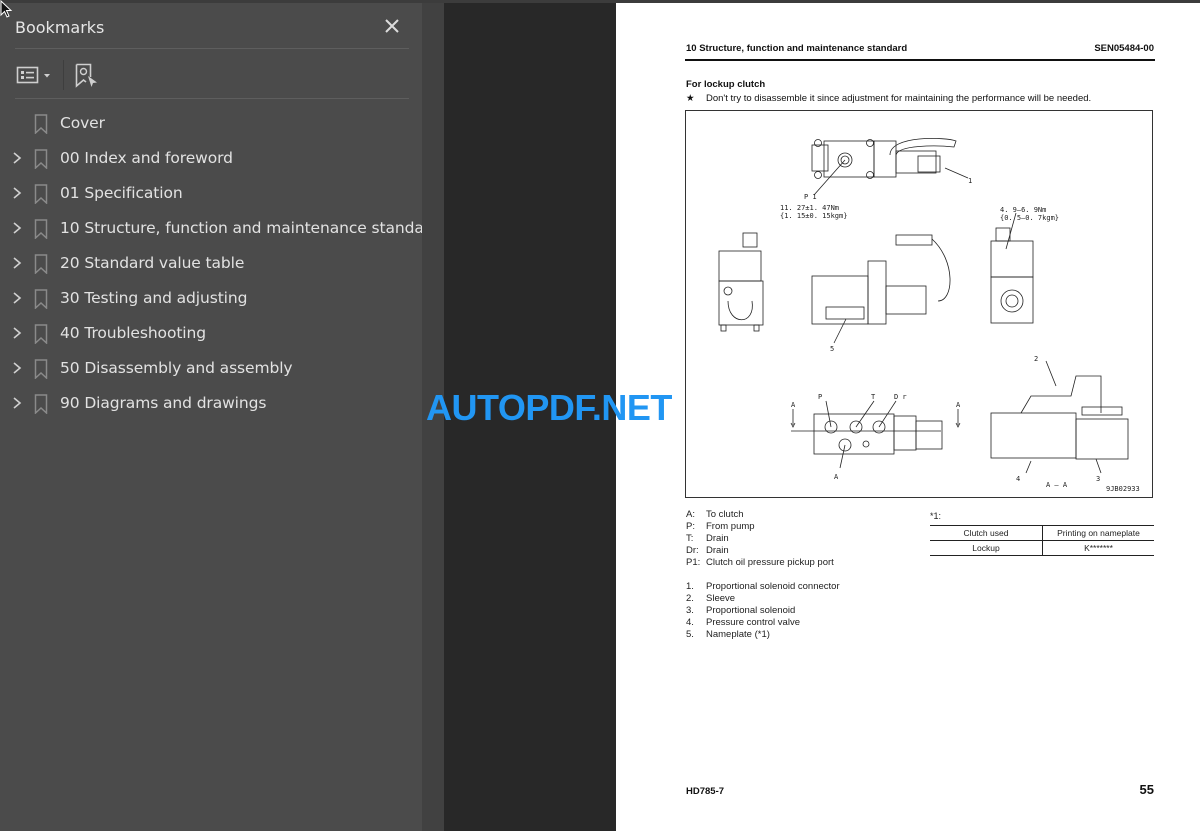  I want to click on valve-right-view, so click(1012, 268).